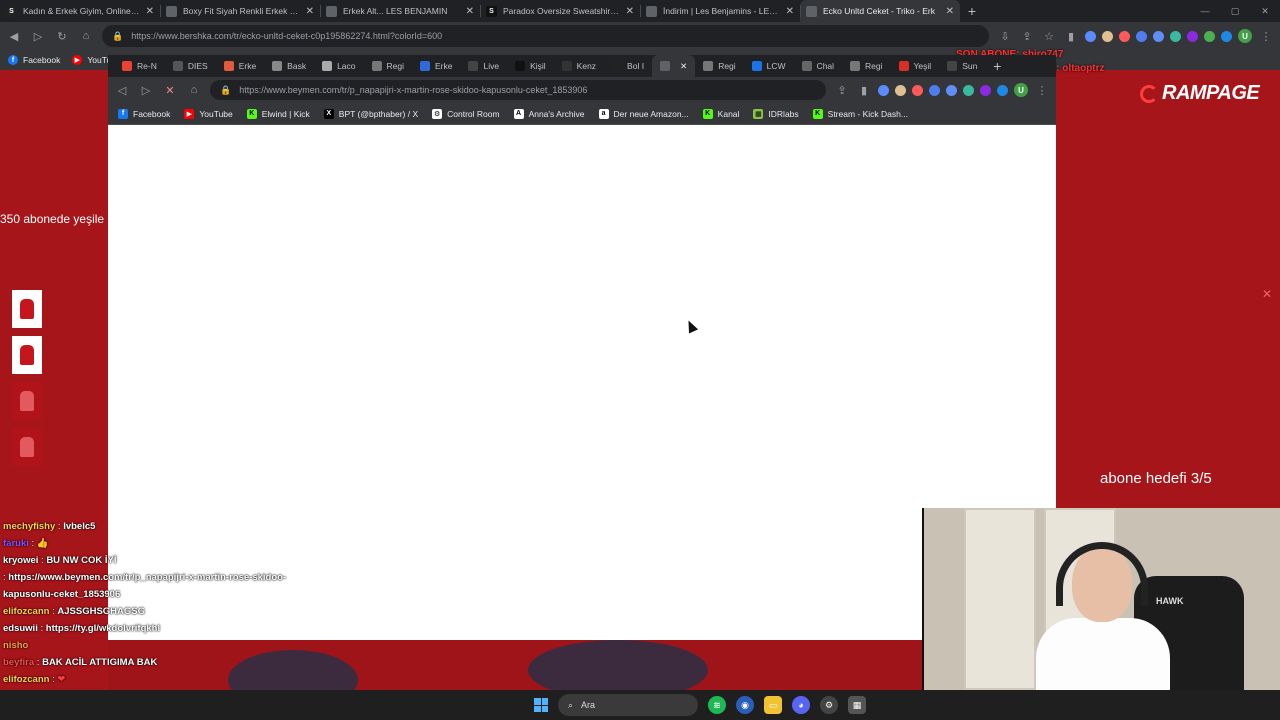  What do you see at coordinates (628, 66) in the screenshot?
I see `inner-tab: Bol I` at bounding box center [628, 66].